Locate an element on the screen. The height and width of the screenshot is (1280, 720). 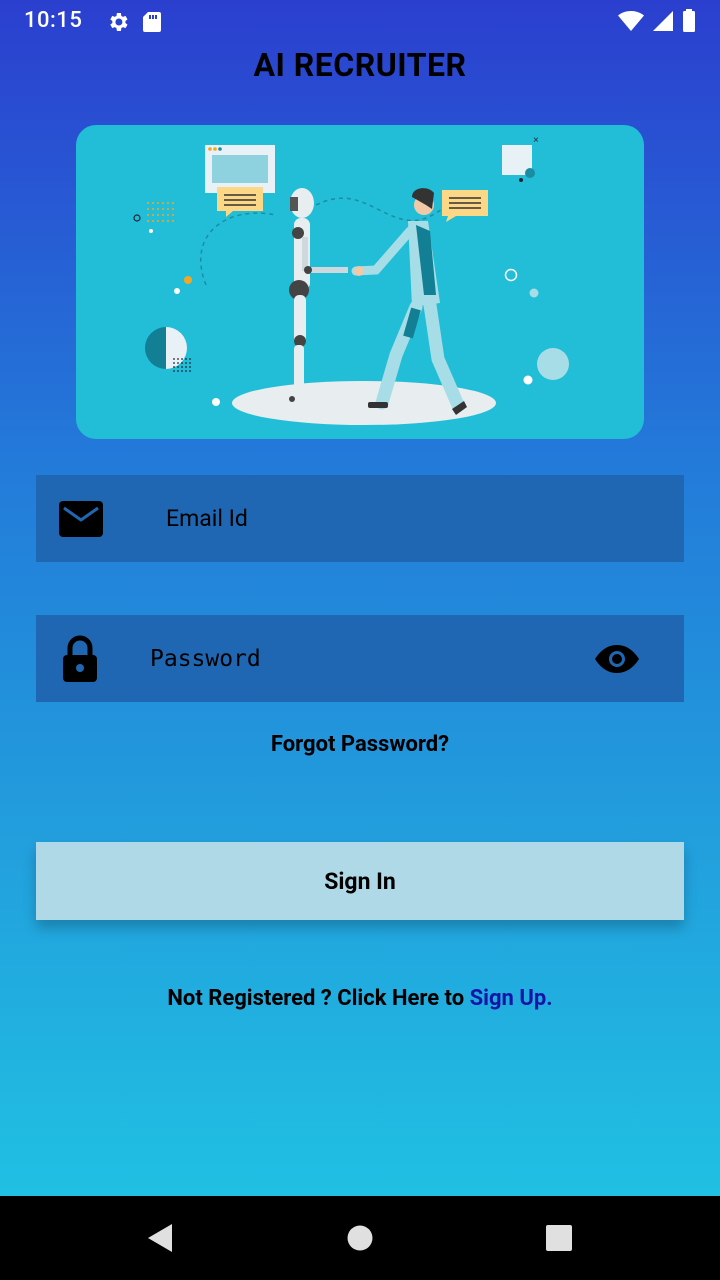
email-field is located at coordinates (360, 518).